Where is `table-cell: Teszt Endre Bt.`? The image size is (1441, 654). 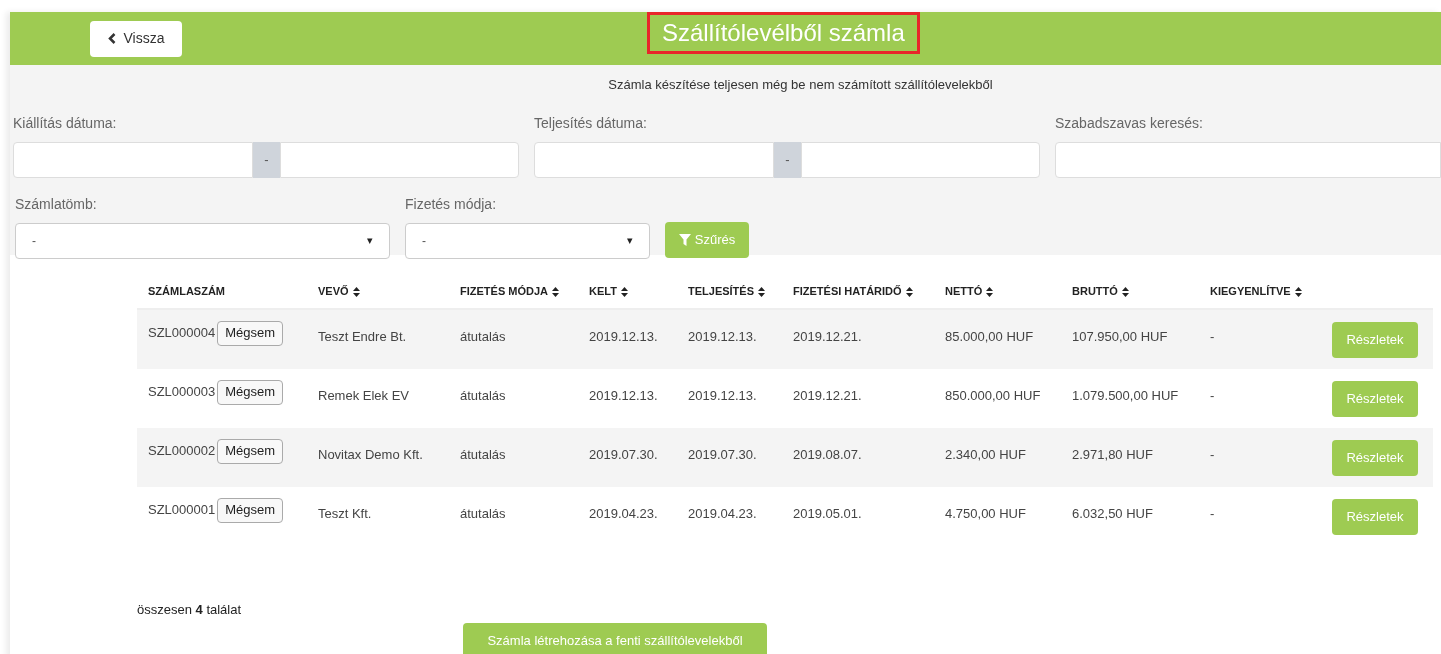
table-cell: Teszt Endre Bt. is located at coordinates (362, 336).